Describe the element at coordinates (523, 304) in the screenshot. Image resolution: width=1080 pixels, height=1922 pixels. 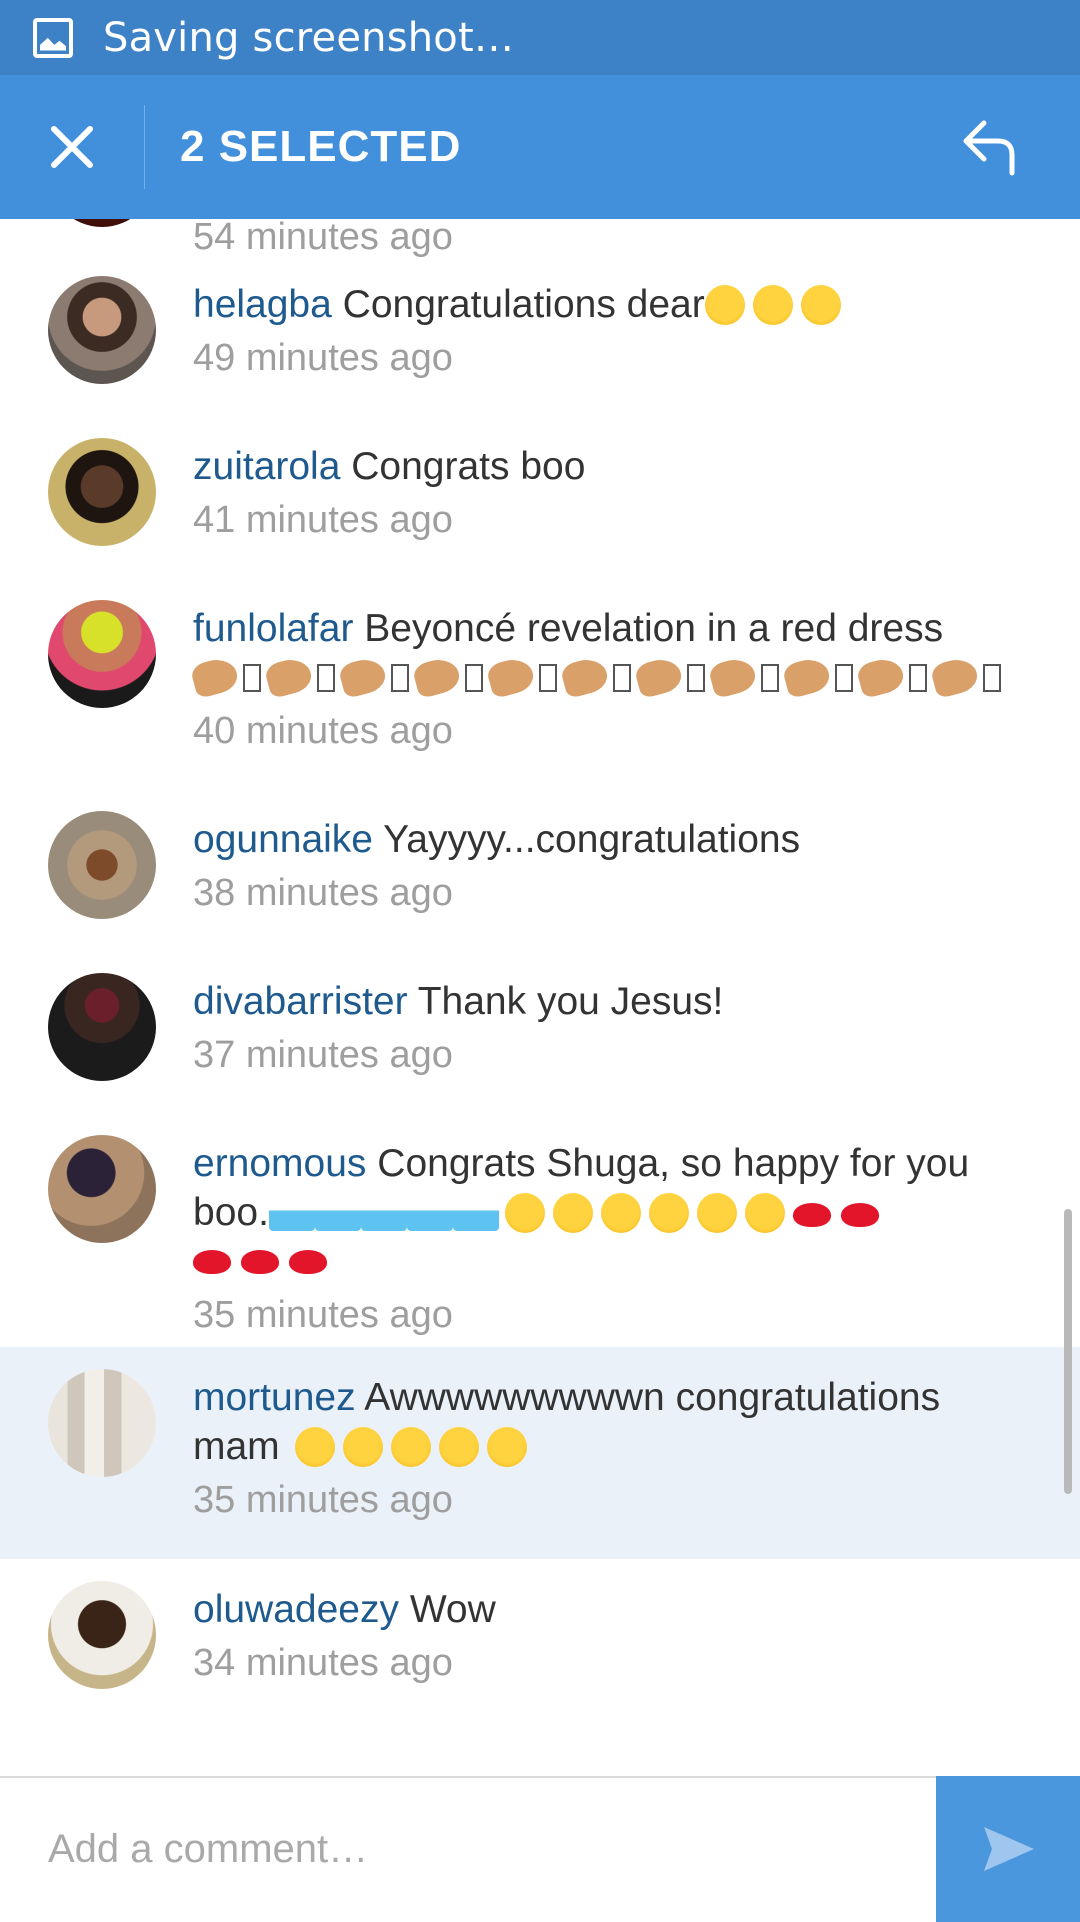
I see `comment-text: Congratulations dear` at that location.